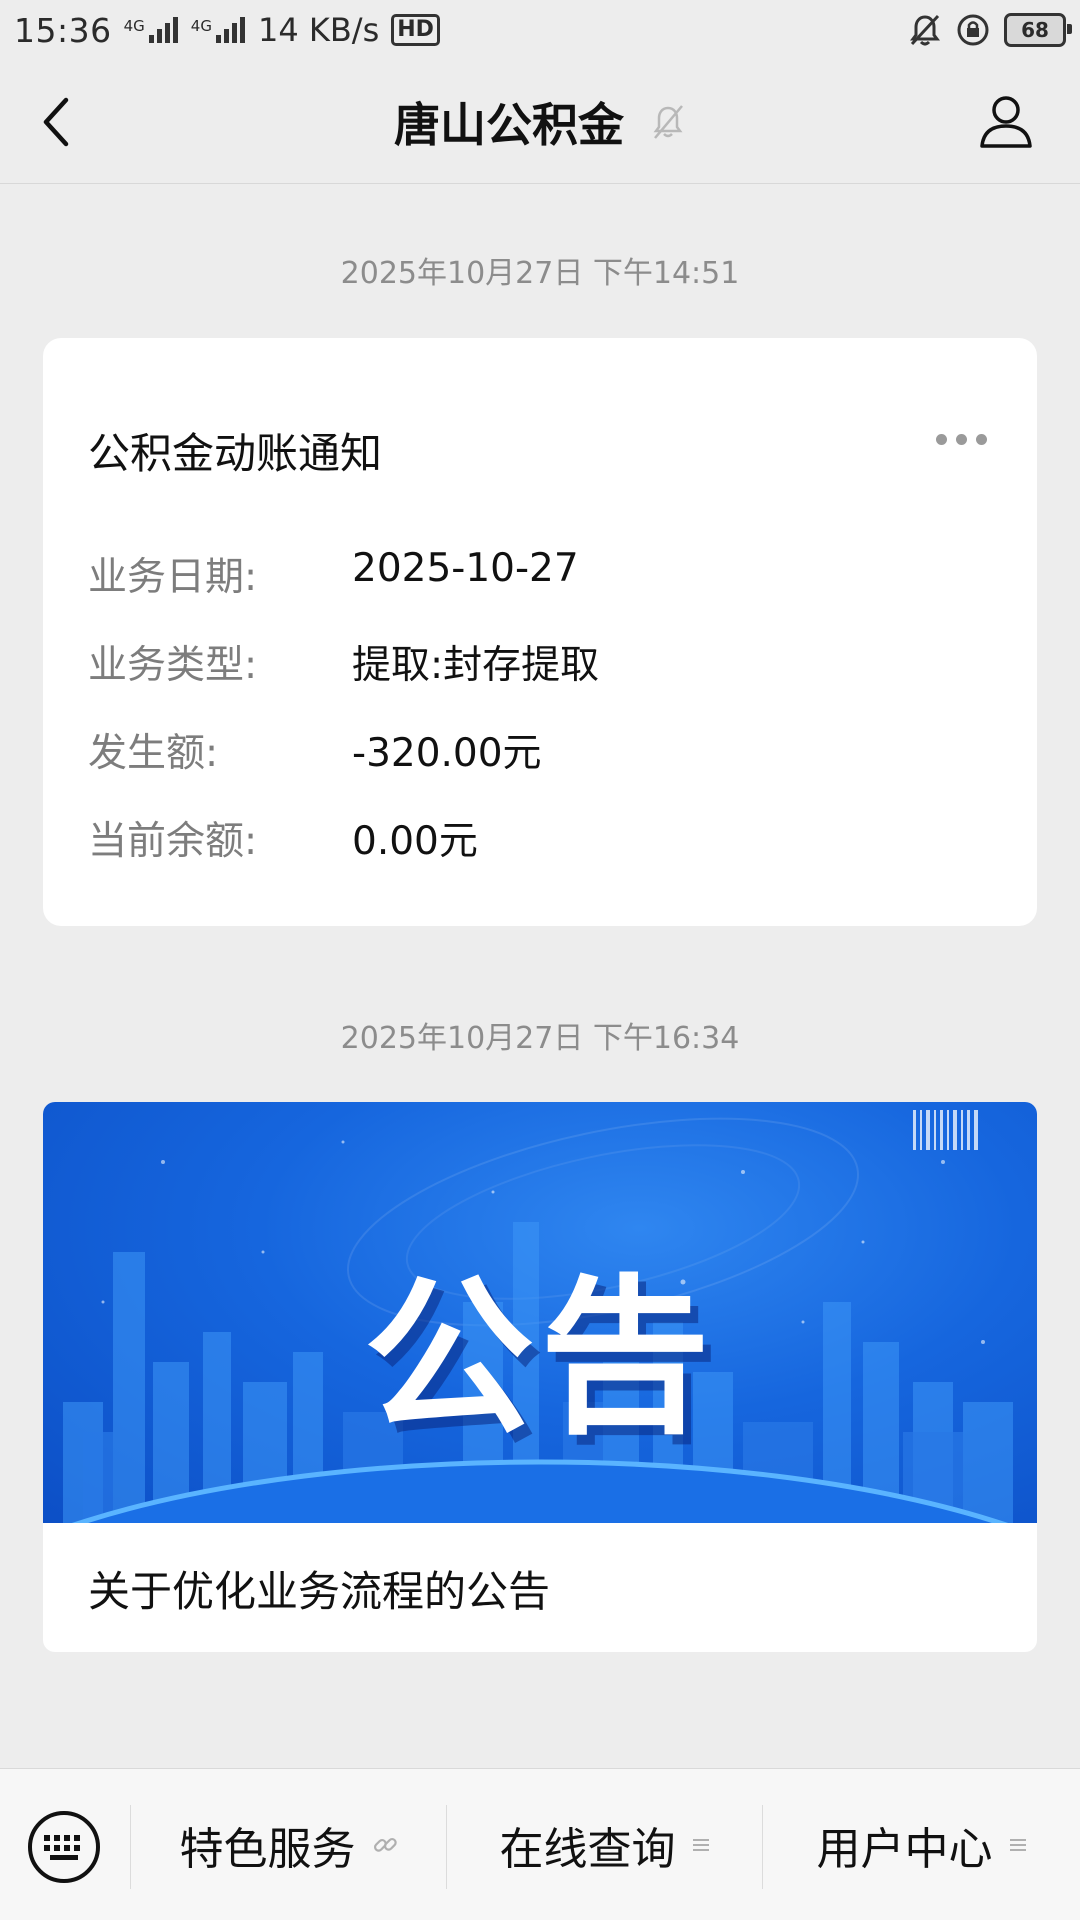 This screenshot has width=1080, height=1920. I want to click on rotation-lock-icon, so click(973, 30).